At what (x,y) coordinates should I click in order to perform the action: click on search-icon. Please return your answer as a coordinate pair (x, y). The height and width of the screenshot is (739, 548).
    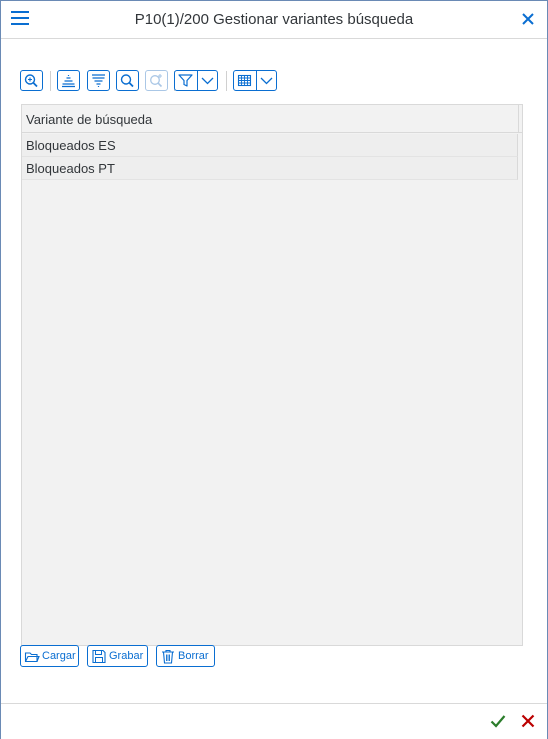
    Looking at the image, I should click on (127, 81).